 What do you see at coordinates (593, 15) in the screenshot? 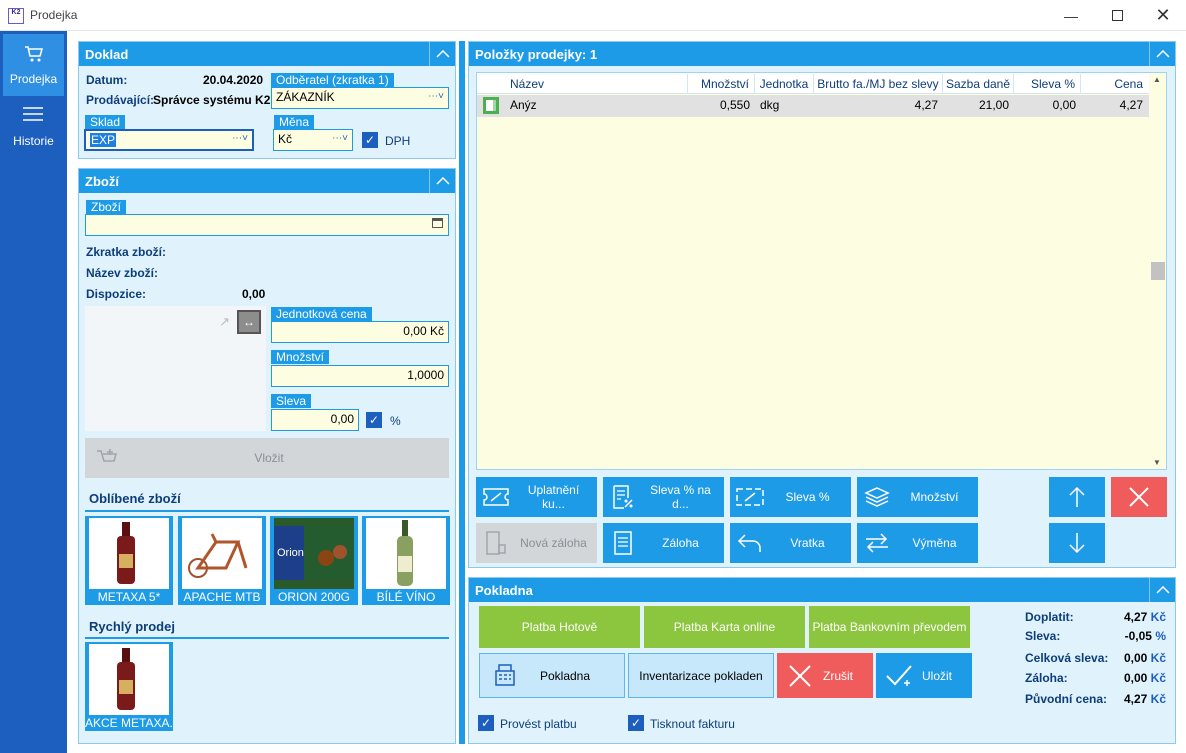
I see `title-bar: K2 Prodejka — ✕` at bounding box center [593, 15].